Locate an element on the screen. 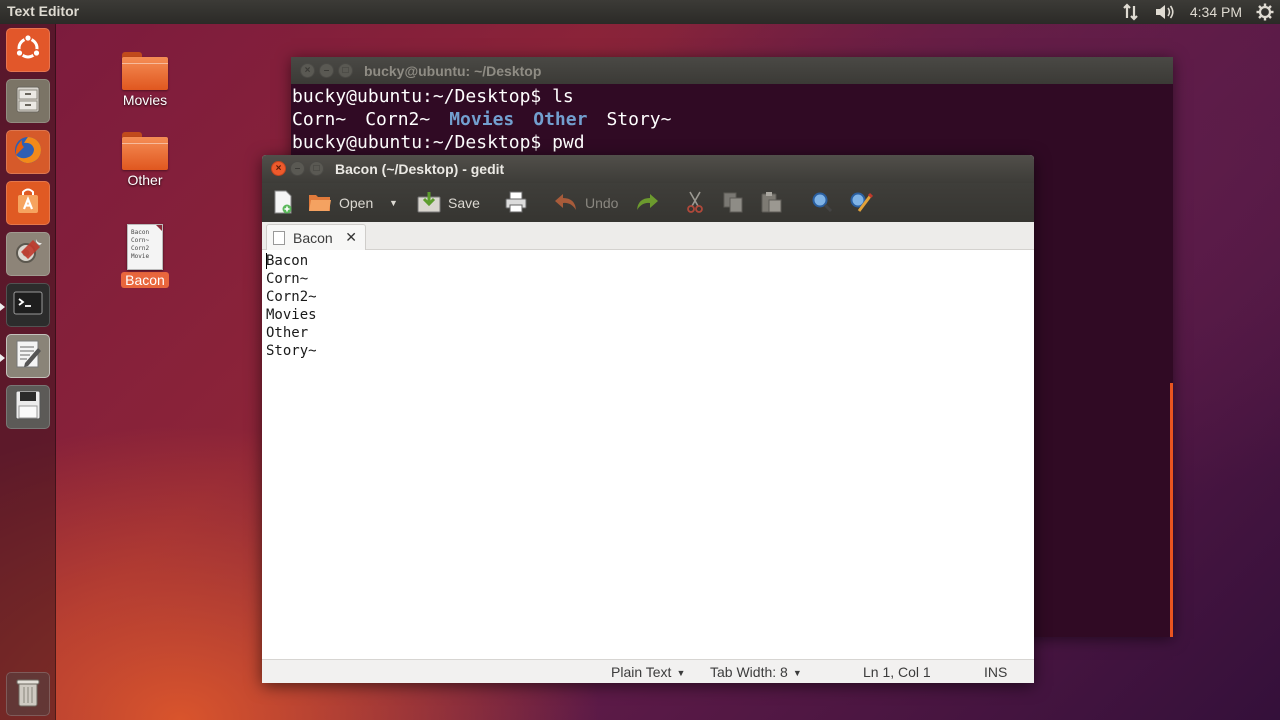 This screenshot has height=720, width=1280. terminal-scrollbar is located at coordinates (1171, 510).